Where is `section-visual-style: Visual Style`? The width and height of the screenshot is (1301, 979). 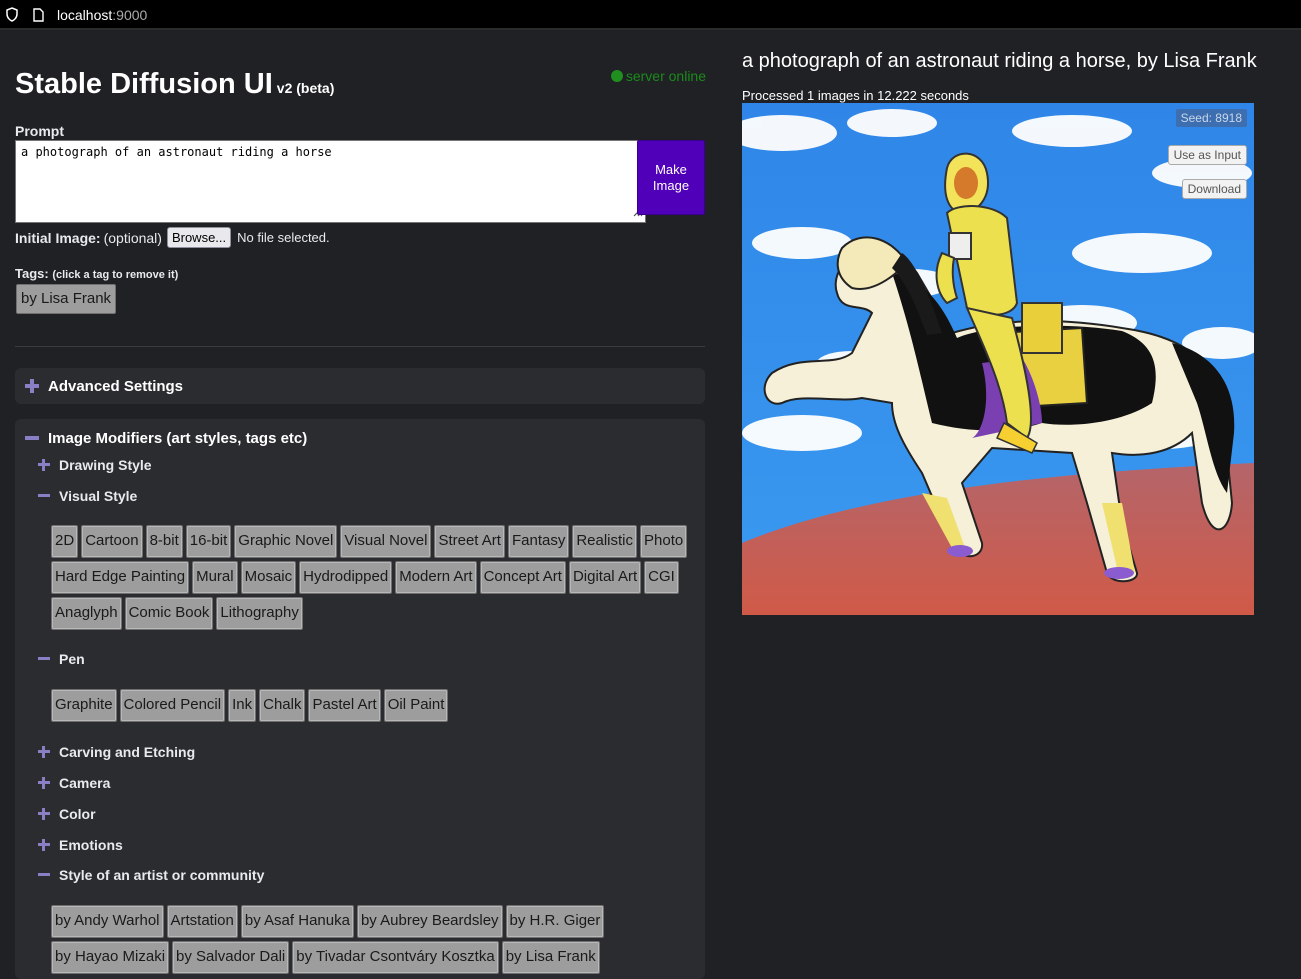
section-visual-style: Visual Style is located at coordinates (87, 496).